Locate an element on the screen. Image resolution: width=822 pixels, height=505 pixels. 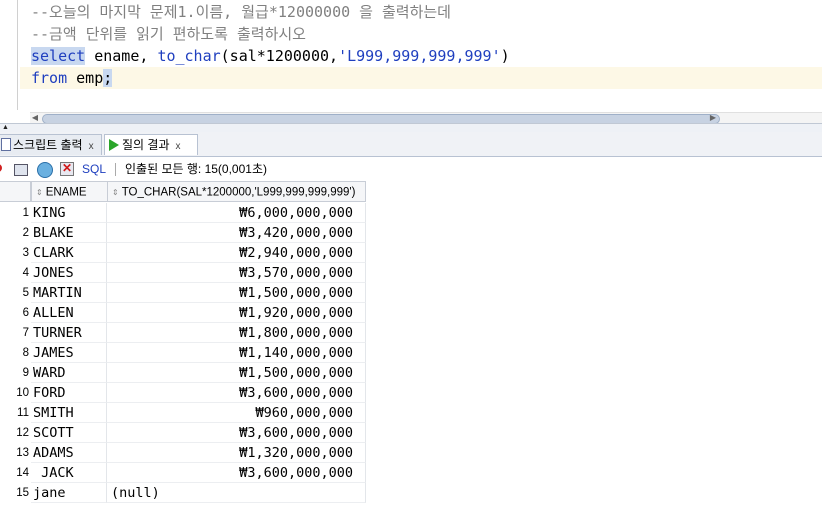
row-number-header is located at coordinates (15, 191).